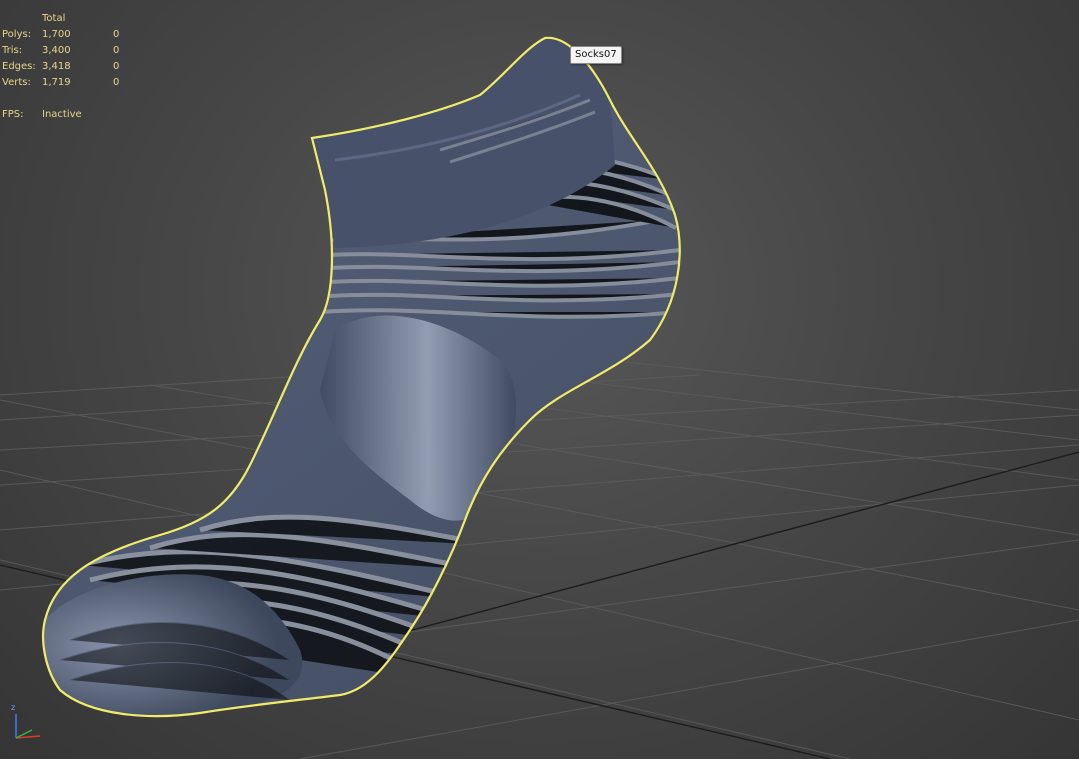 Image resolution: width=1079 pixels, height=759 pixels. What do you see at coordinates (54, 18) in the screenshot?
I see `stats-header: Total` at bounding box center [54, 18].